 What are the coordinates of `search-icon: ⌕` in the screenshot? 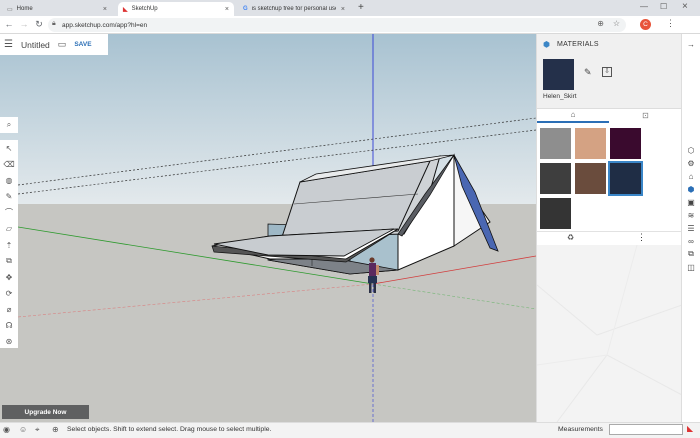 It's located at (9, 125).